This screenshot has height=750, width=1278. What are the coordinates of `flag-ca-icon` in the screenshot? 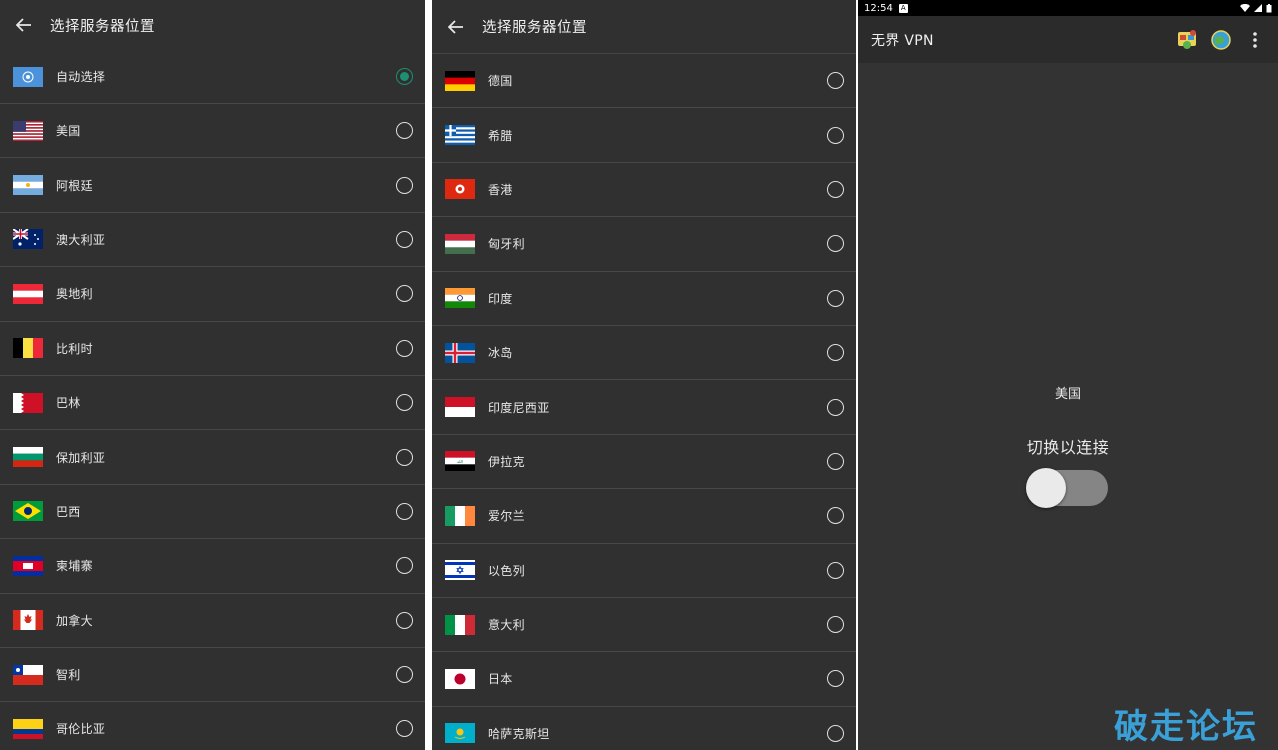 It's located at (28, 620).